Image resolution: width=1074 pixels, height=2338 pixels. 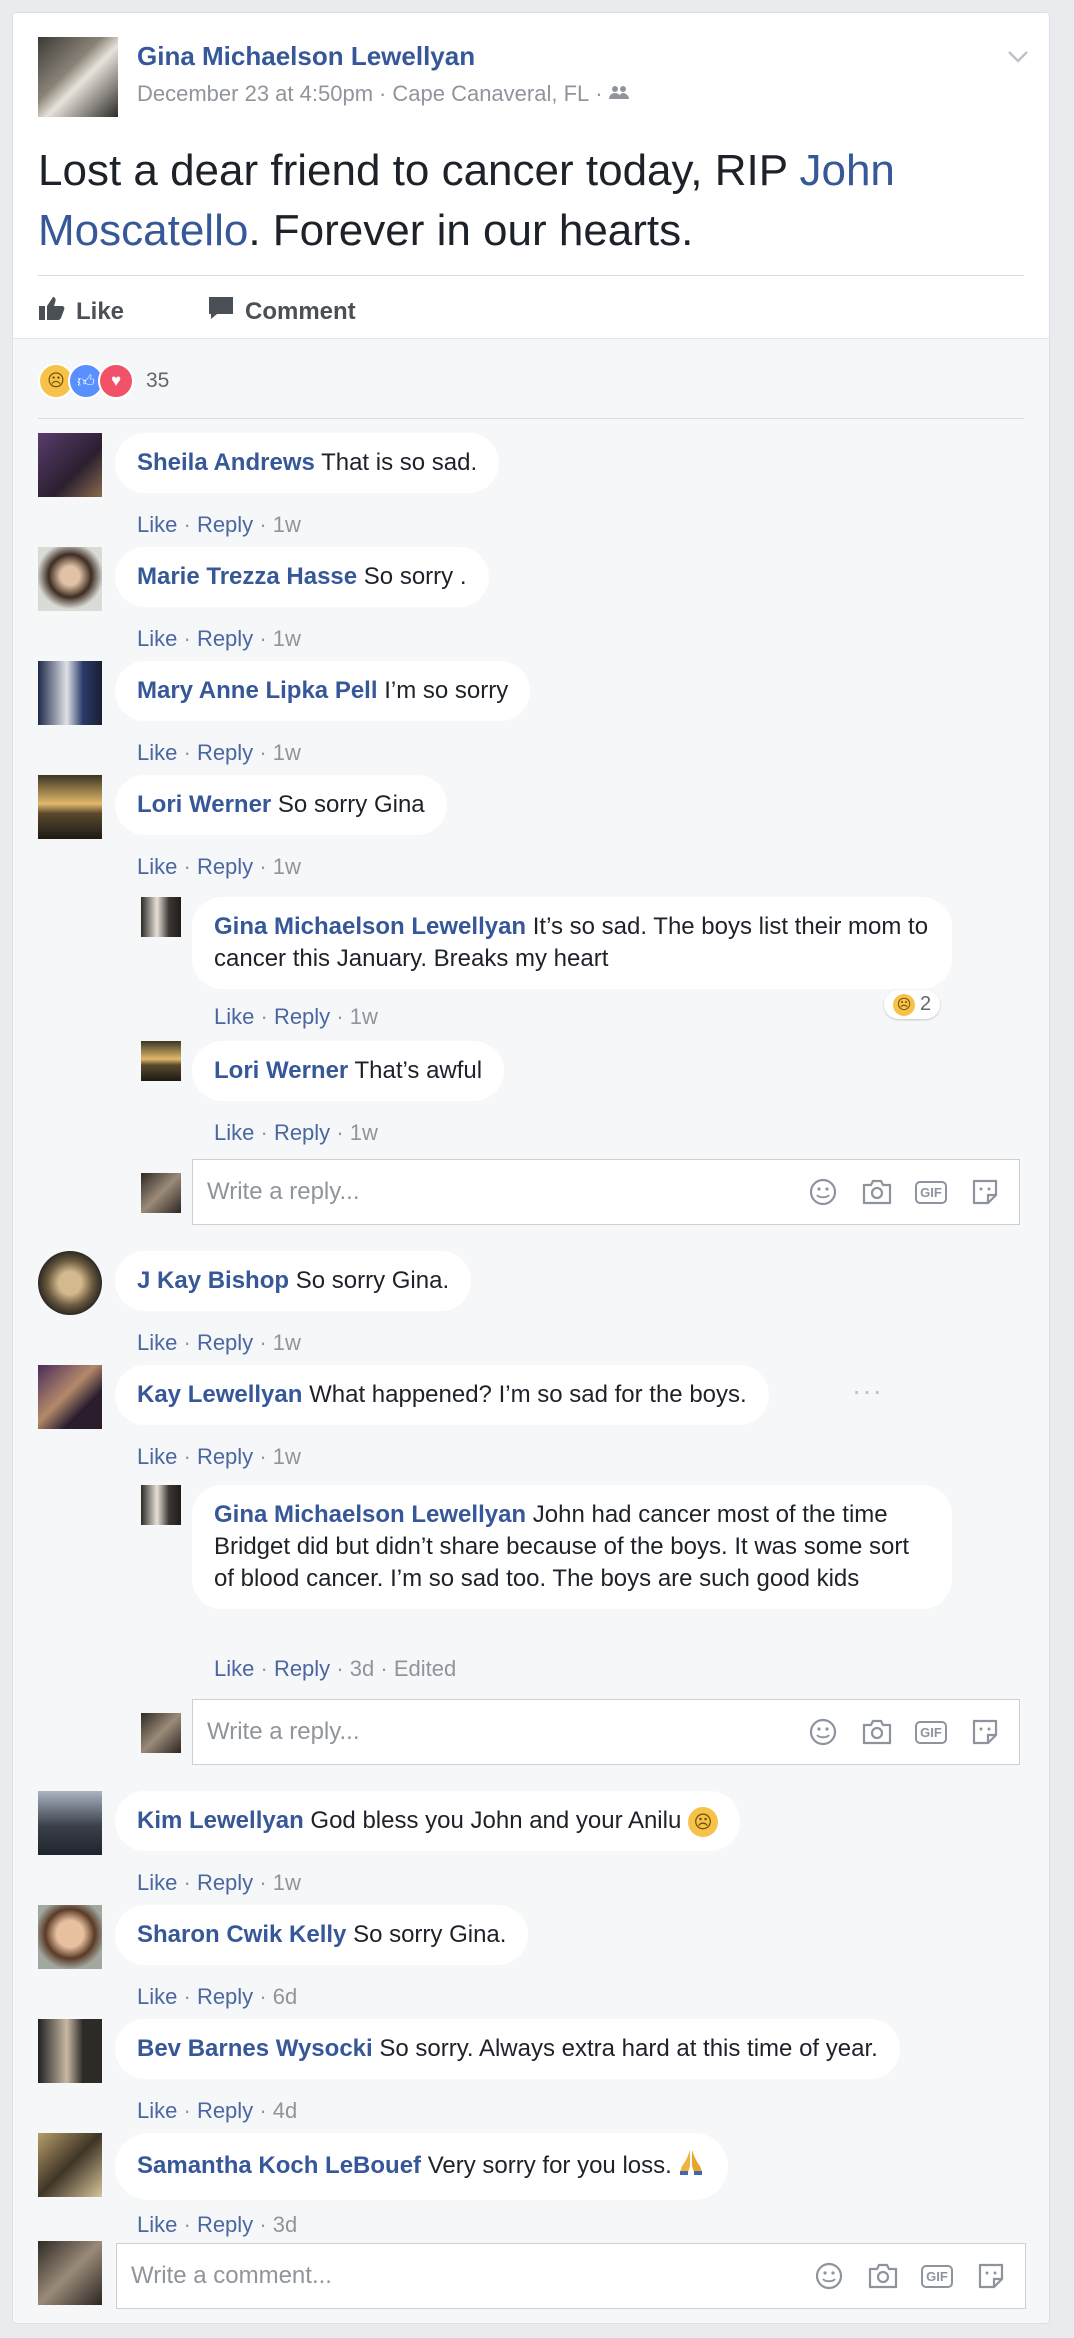 I want to click on commenter-name: Kim Lewellyan, so click(x=220, y=1820).